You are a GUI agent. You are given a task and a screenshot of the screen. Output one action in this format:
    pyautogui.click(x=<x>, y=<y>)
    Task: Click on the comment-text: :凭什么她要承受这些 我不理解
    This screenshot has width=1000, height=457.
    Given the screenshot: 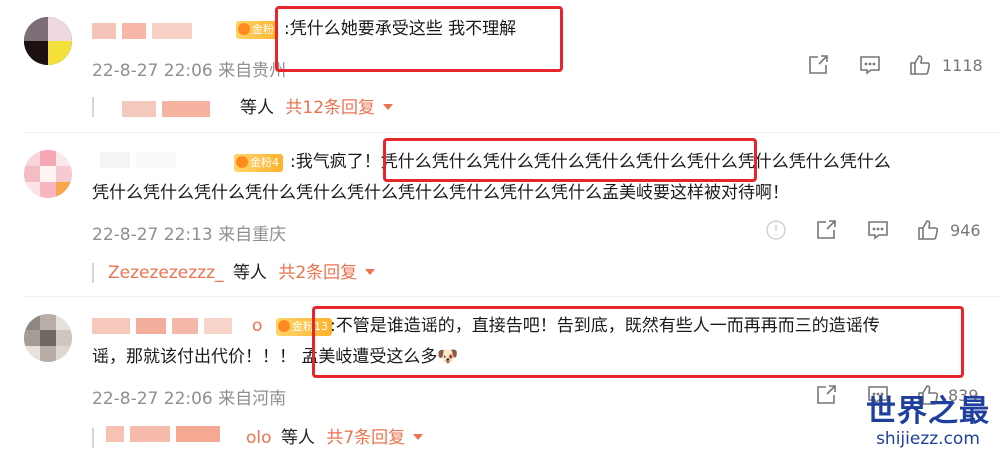 What is the action you would take?
    pyautogui.click(x=400, y=29)
    